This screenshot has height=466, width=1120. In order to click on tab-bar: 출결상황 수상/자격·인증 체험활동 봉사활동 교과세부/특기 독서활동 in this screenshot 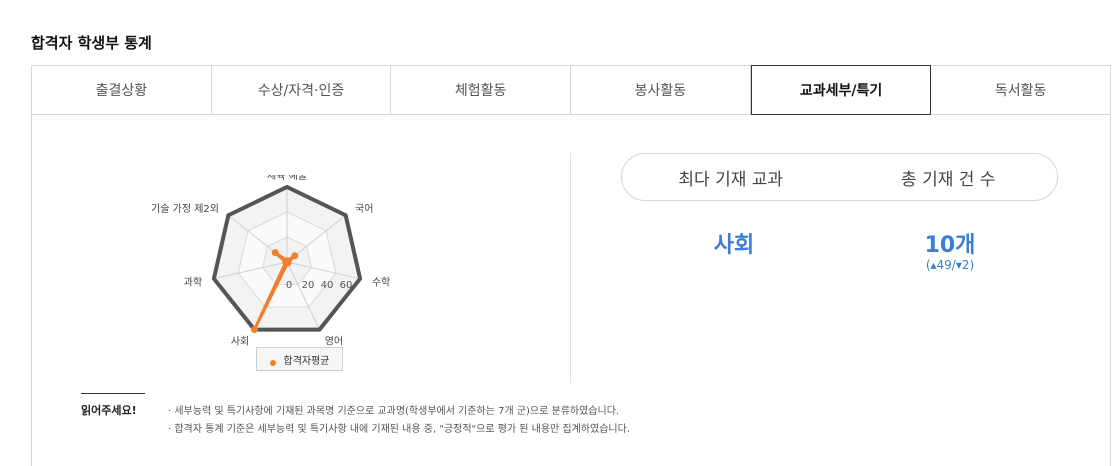, I will do `click(571, 90)`.